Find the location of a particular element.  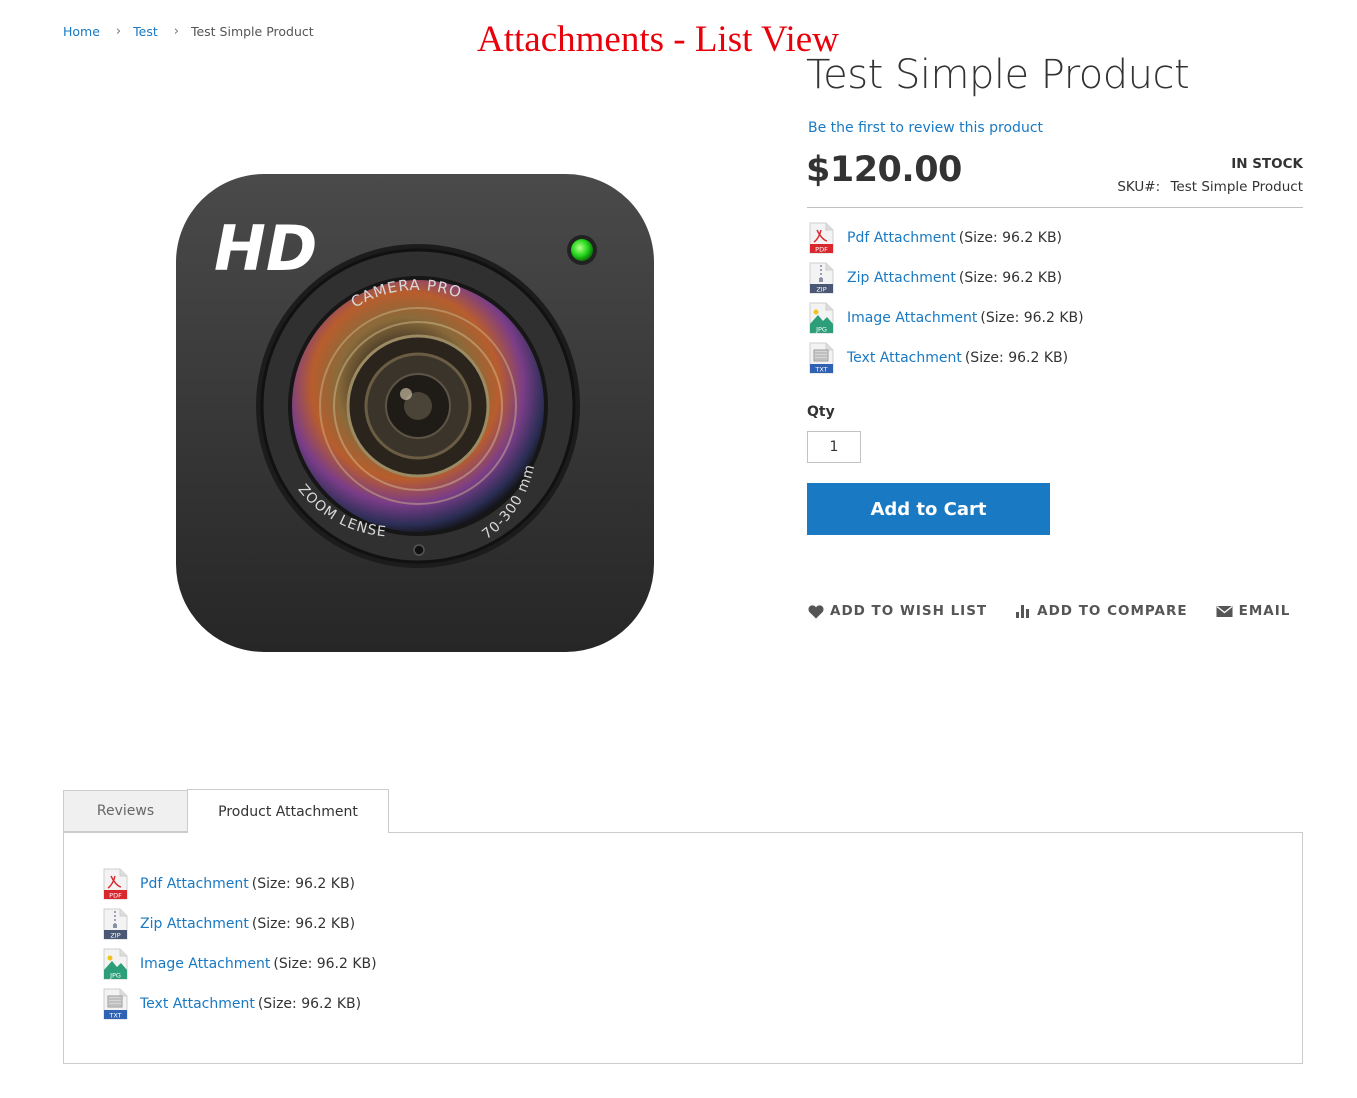

tab-product-attachment: Product Attachment is located at coordinates (288, 811).